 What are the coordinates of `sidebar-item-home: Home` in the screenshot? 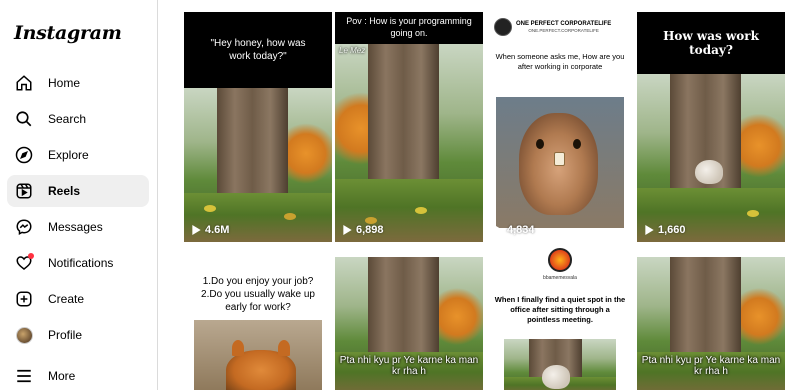 It's located at (78, 83).